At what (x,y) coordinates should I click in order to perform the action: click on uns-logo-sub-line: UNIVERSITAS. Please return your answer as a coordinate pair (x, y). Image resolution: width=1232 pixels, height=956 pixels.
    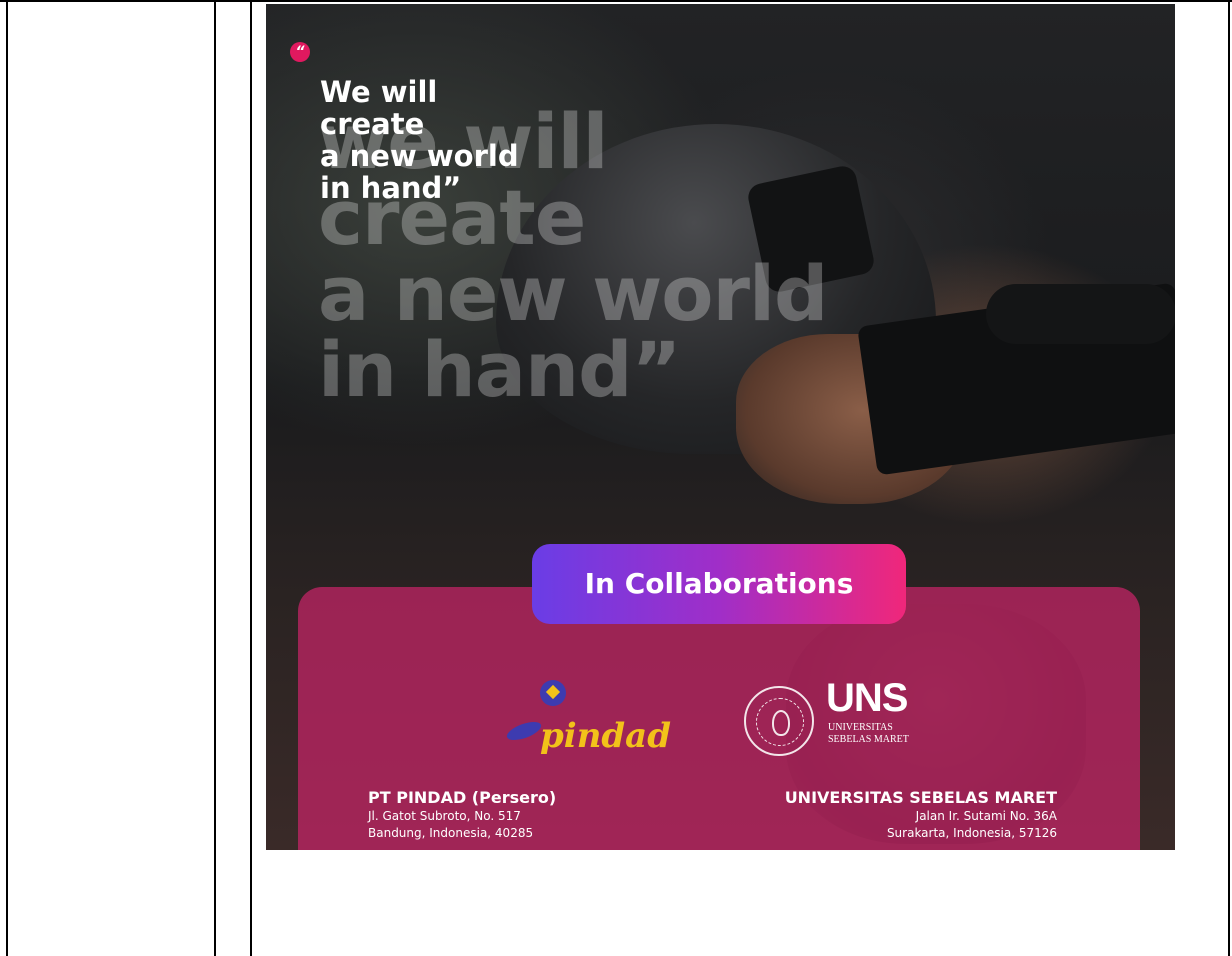
    Looking at the image, I should click on (860, 727).